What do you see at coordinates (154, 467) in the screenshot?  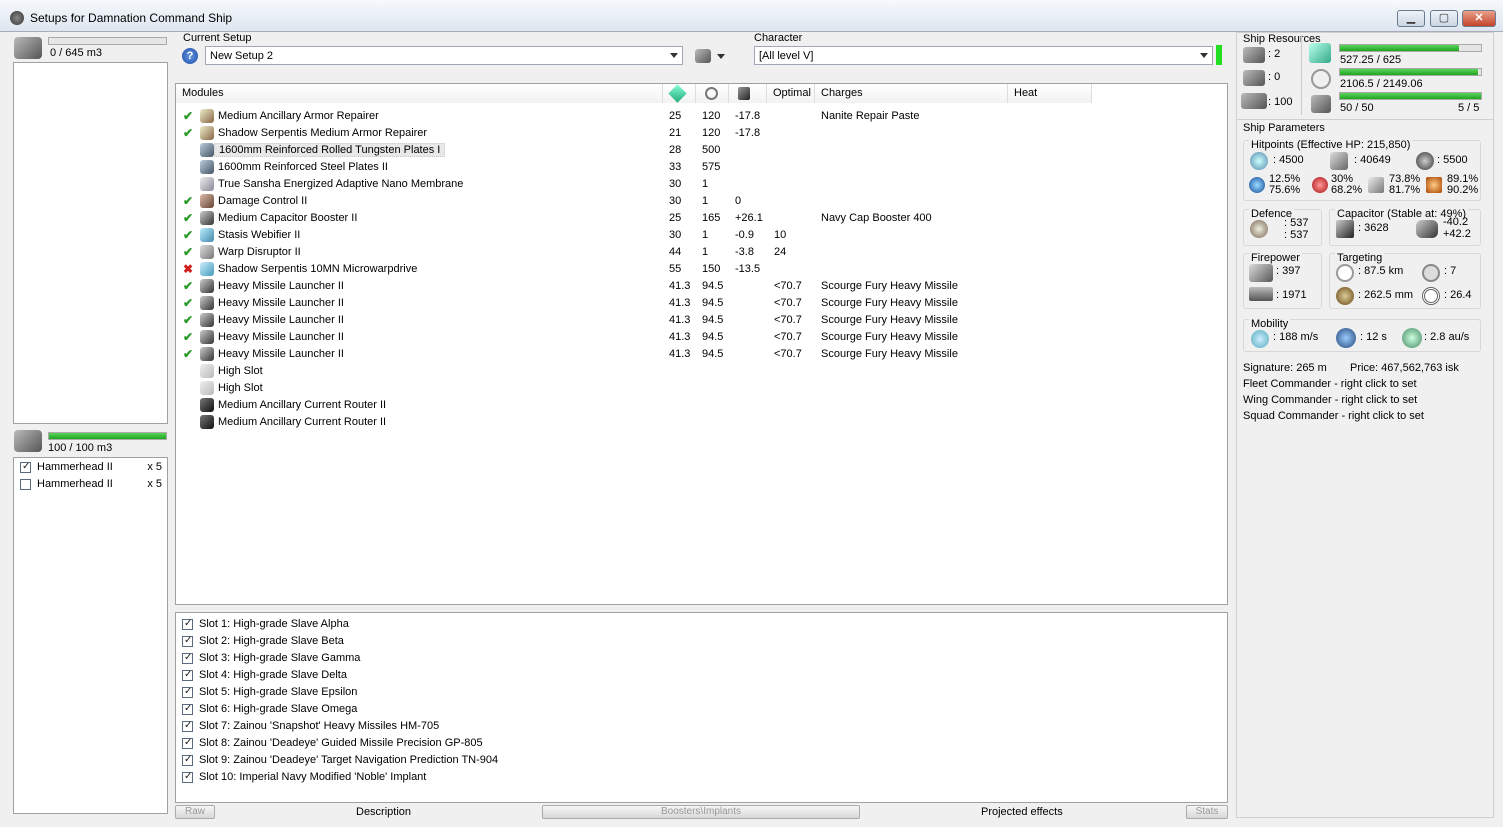 I see `drone-qty: x 5` at bounding box center [154, 467].